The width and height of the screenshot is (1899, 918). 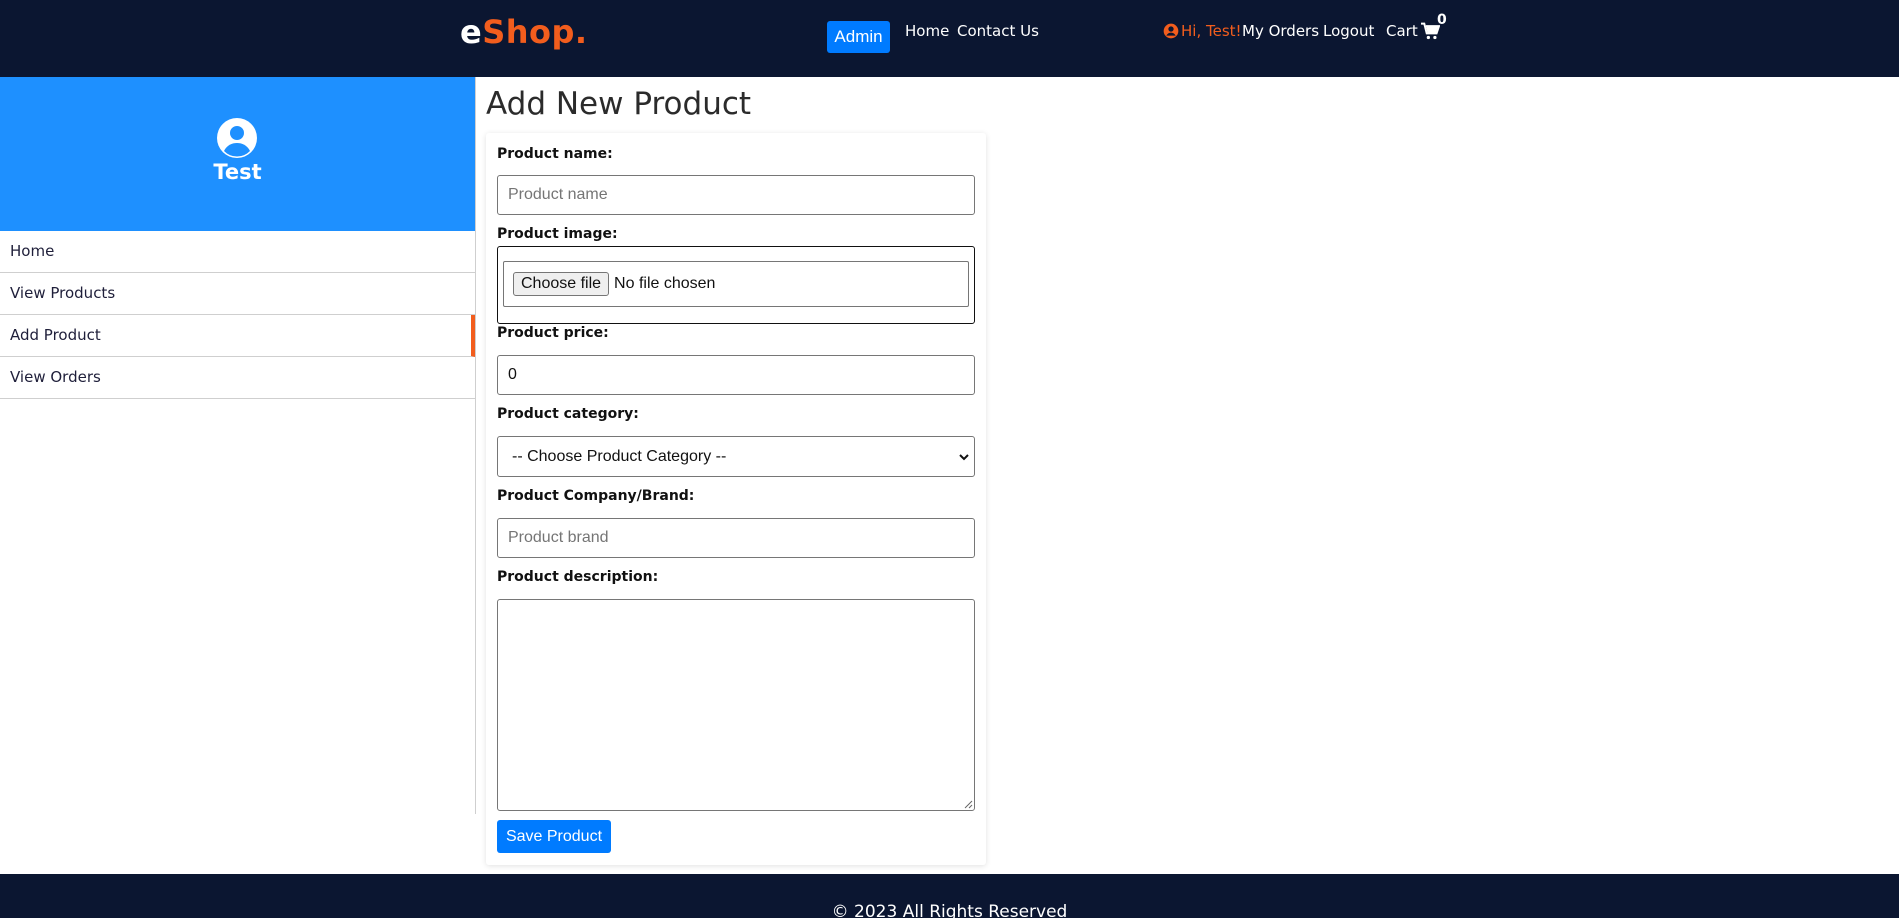 What do you see at coordinates (964, 457) in the screenshot?
I see `chevron-down-icon` at bounding box center [964, 457].